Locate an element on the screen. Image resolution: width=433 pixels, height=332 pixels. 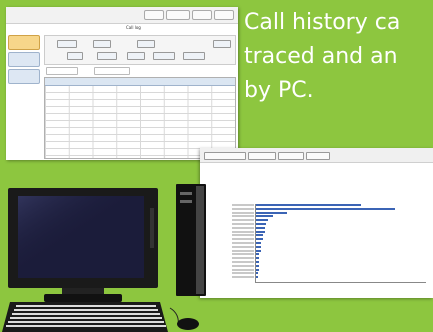
call-log-toolbar is located at coordinates (122, 15).